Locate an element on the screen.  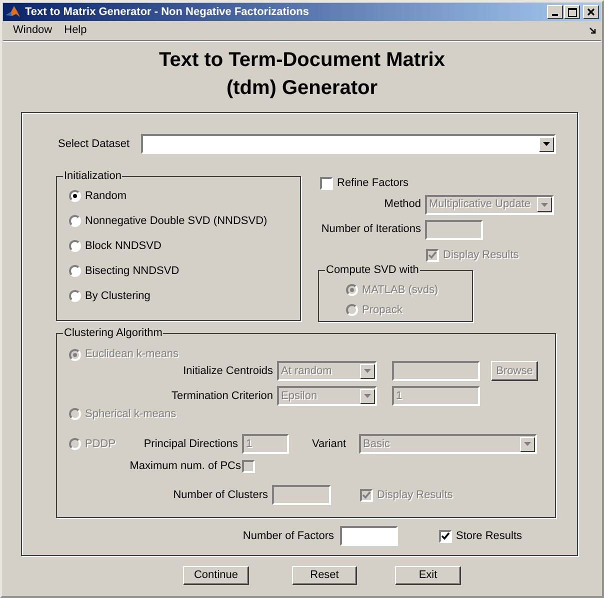
field-label: Number of Iterations is located at coordinates (371, 230).